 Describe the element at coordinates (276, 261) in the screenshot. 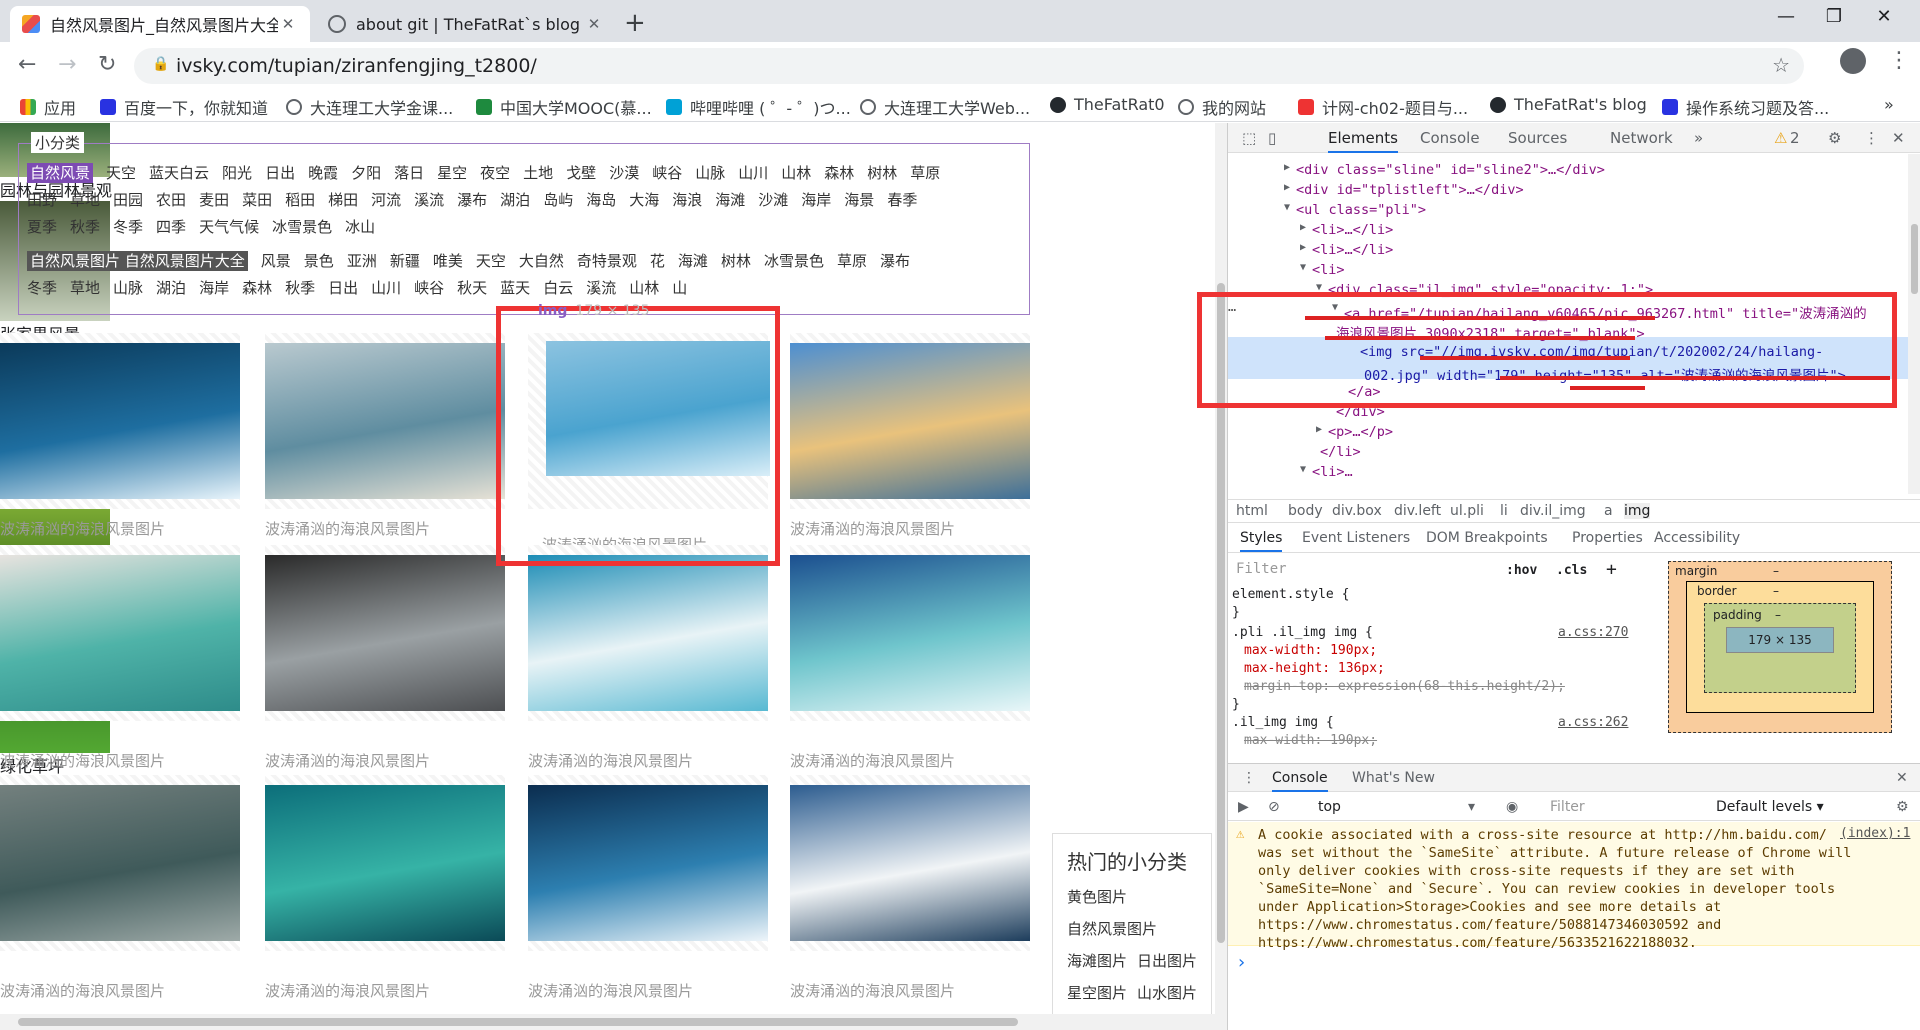

I see `tag-link: 风景` at that location.